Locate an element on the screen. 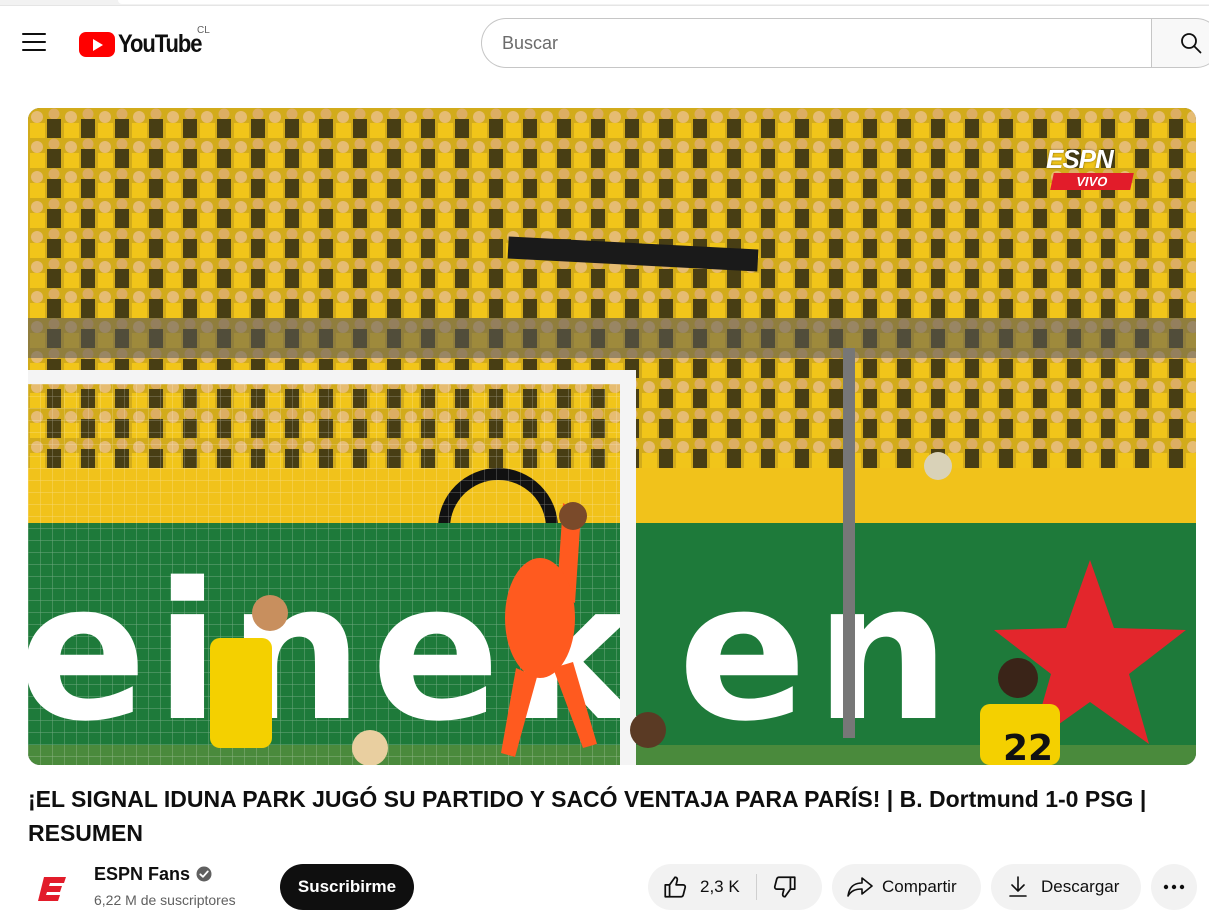 The width and height of the screenshot is (1209, 923). search-button is located at coordinates (1180, 43).